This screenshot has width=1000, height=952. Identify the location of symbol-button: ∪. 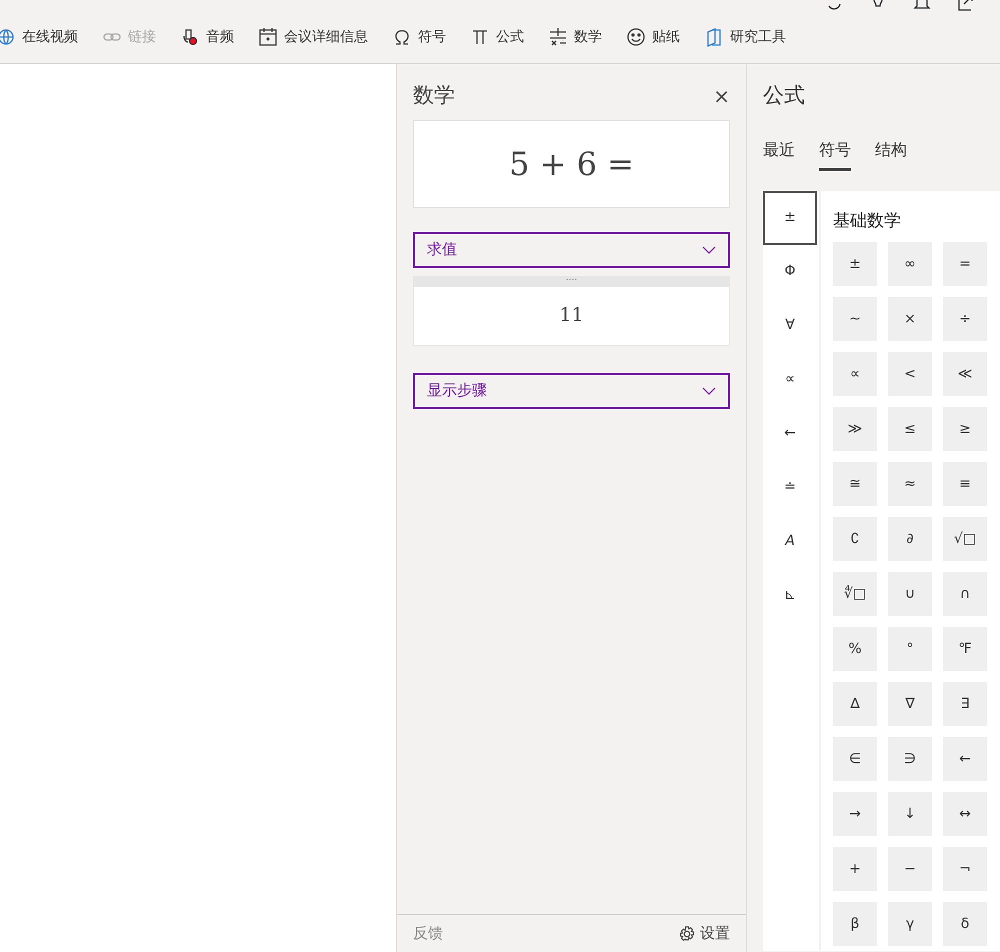
(910, 594).